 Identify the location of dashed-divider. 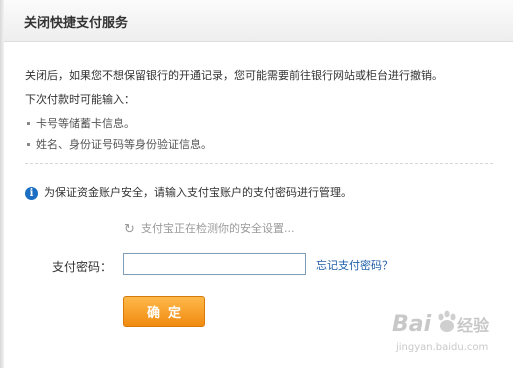
(259, 163).